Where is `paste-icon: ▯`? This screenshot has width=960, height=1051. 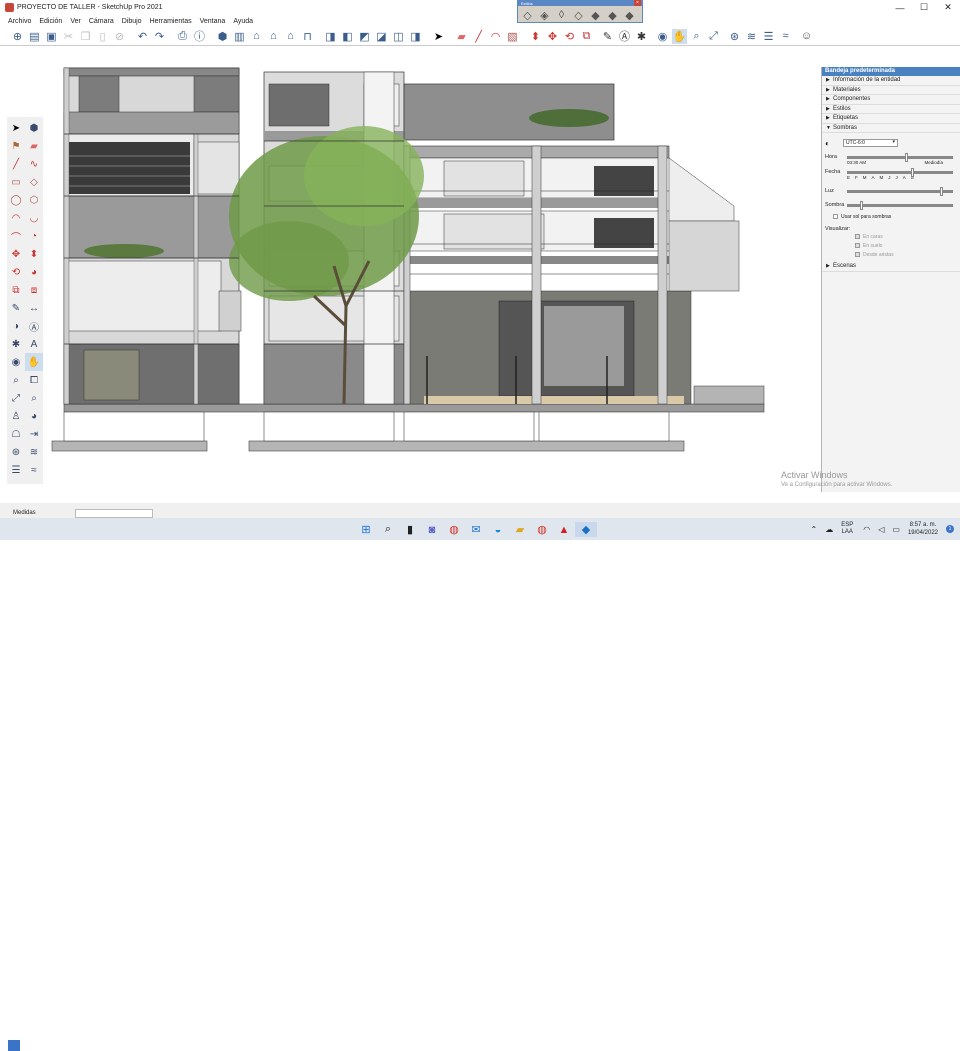 paste-icon: ▯ is located at coordinates (102, 36).